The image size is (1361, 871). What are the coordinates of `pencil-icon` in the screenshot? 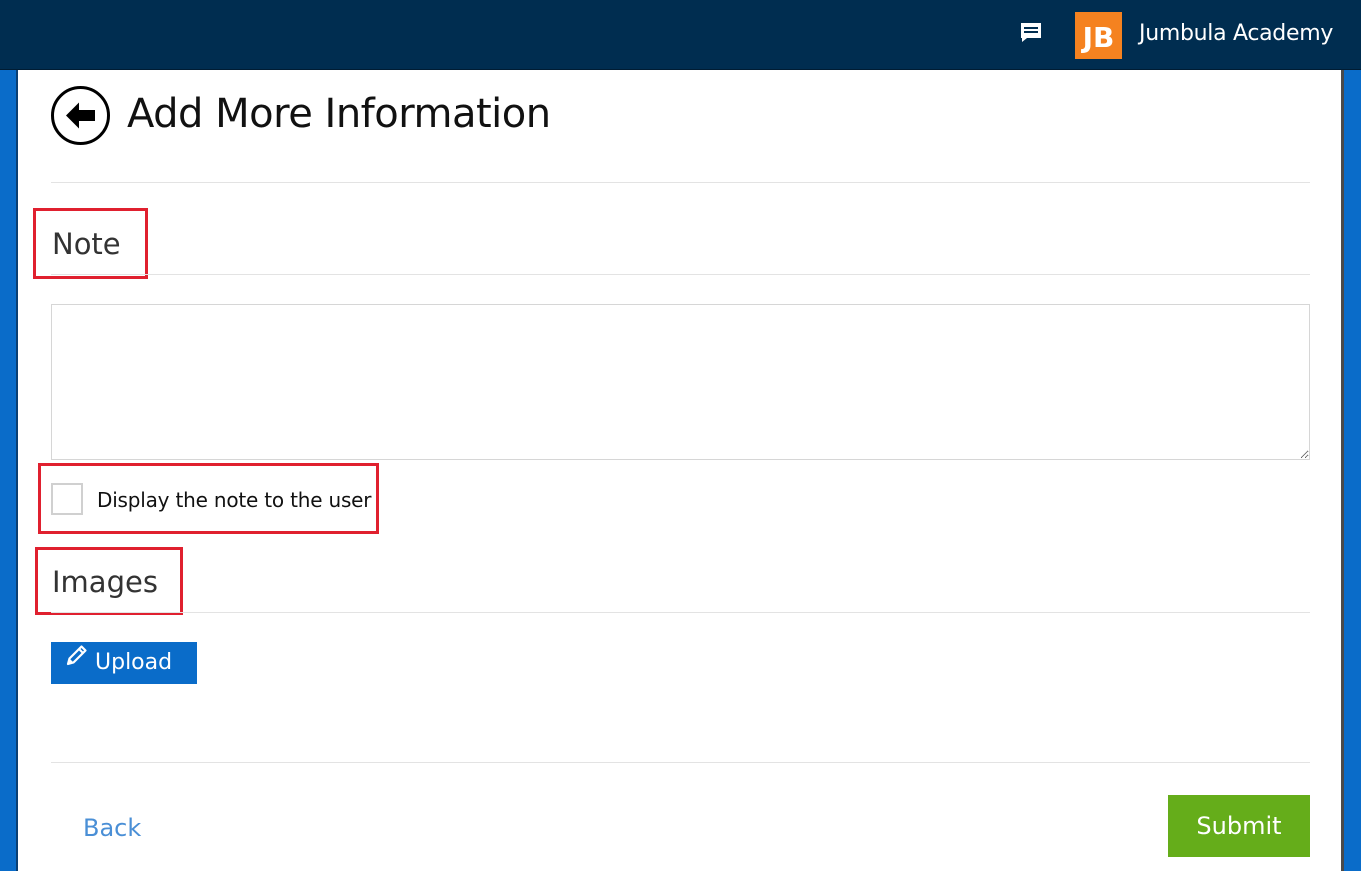 It's located at (77, 661).